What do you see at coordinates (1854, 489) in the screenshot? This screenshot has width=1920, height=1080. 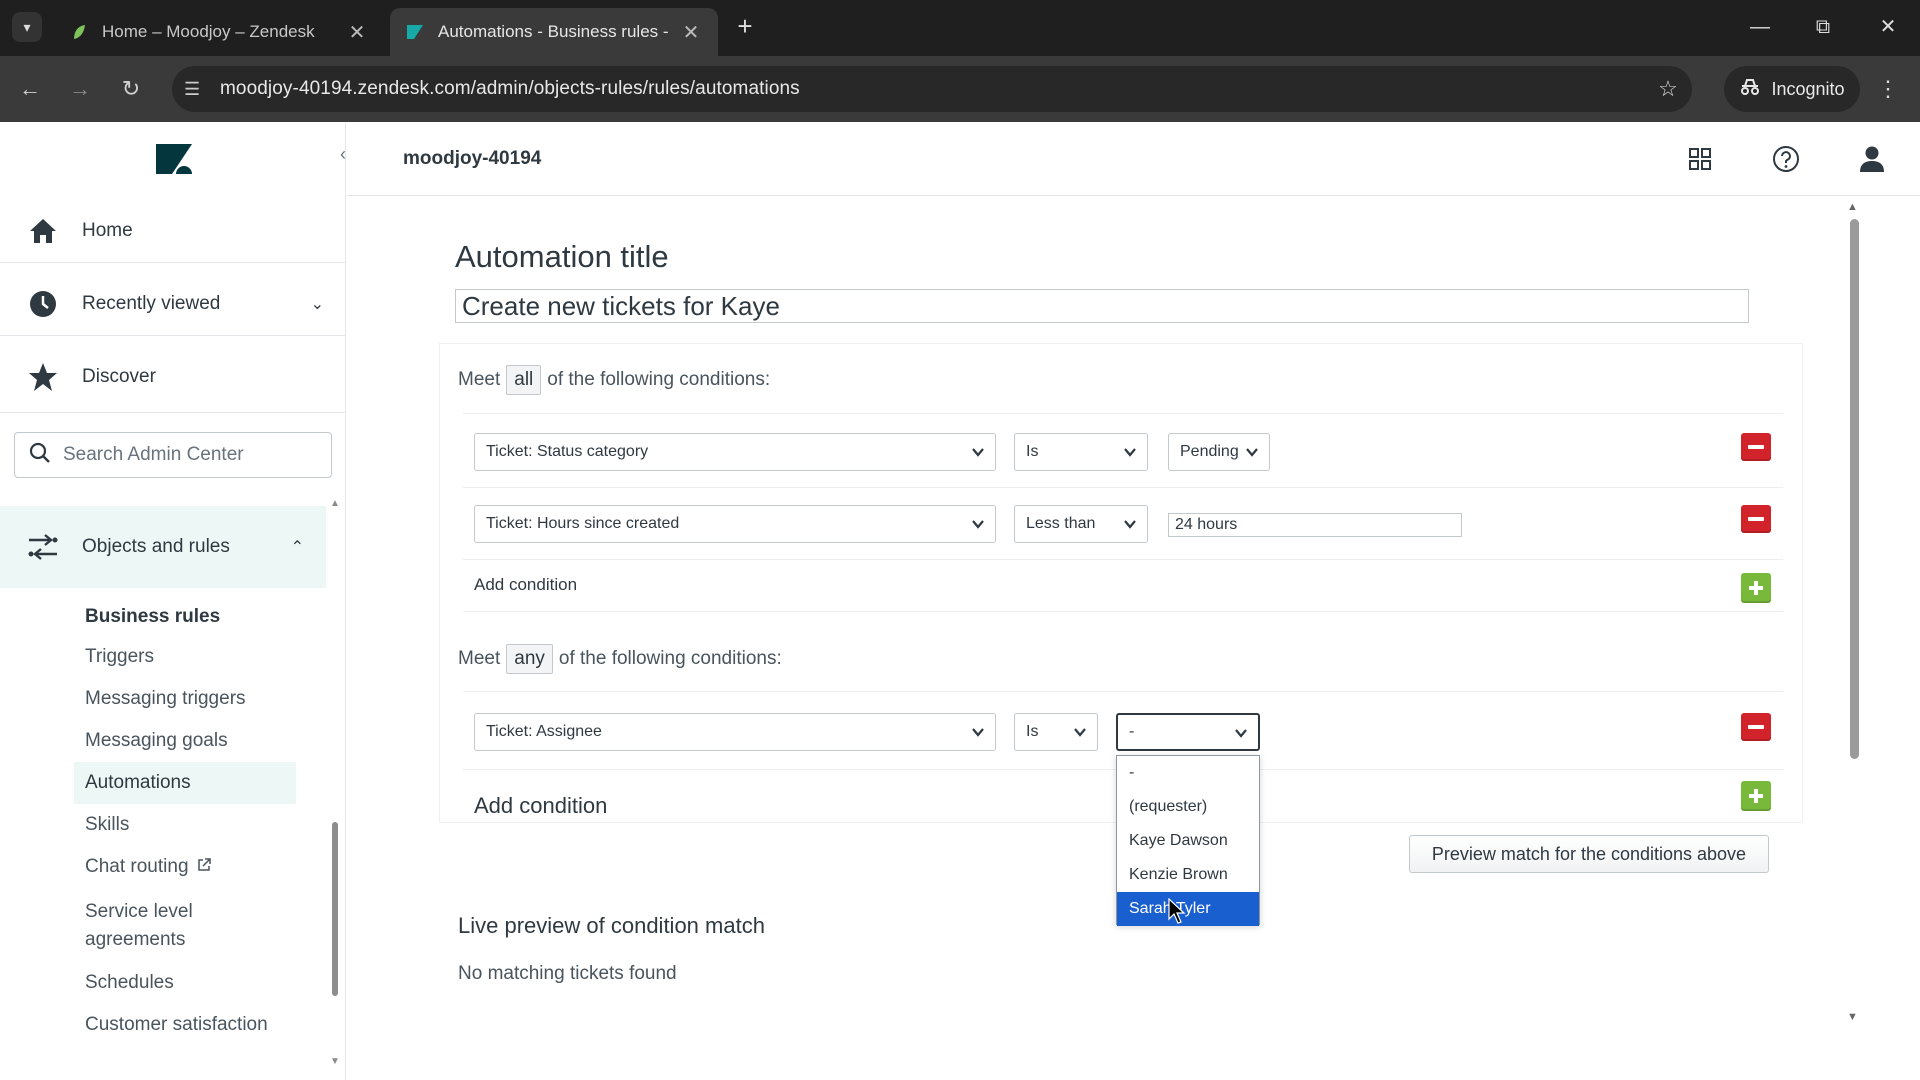 I see `main-scrollbar` at bounding box center [1854, 489].